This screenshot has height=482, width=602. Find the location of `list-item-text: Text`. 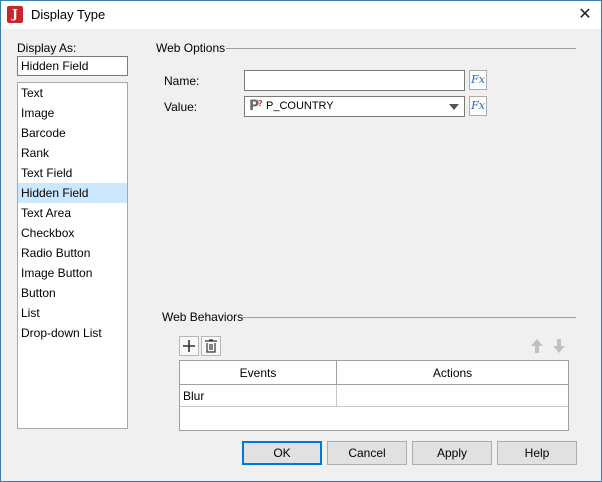

list-item-text: Text is located at coordinates (72, 93).